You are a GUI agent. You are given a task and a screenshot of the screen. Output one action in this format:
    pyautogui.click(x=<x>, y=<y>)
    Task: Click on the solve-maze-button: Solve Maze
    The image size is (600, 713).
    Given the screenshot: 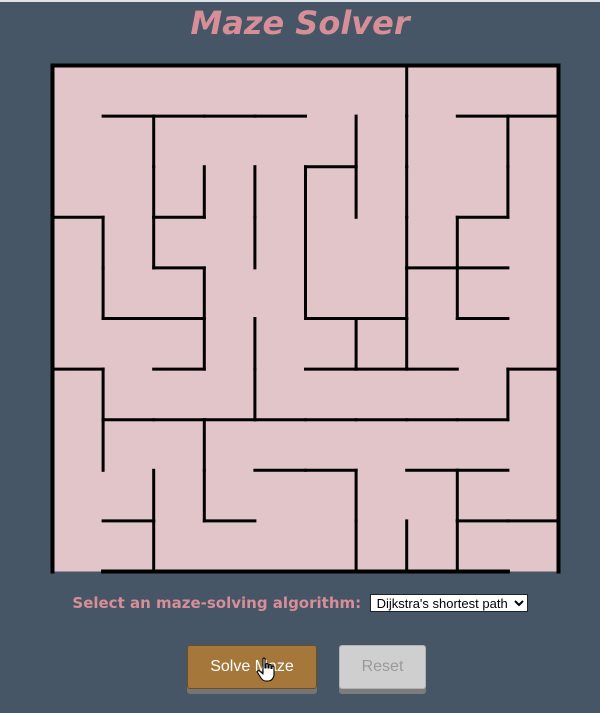 What is the action you would take?
    pyautogui.click(x=252, y=667)
    